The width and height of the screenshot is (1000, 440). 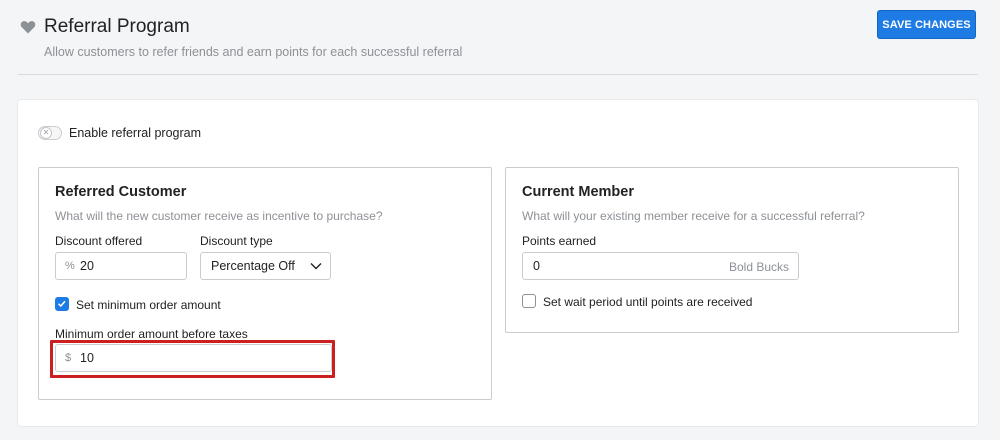 I want to click on dollar-prefix: $, so click(x=68, y=358).